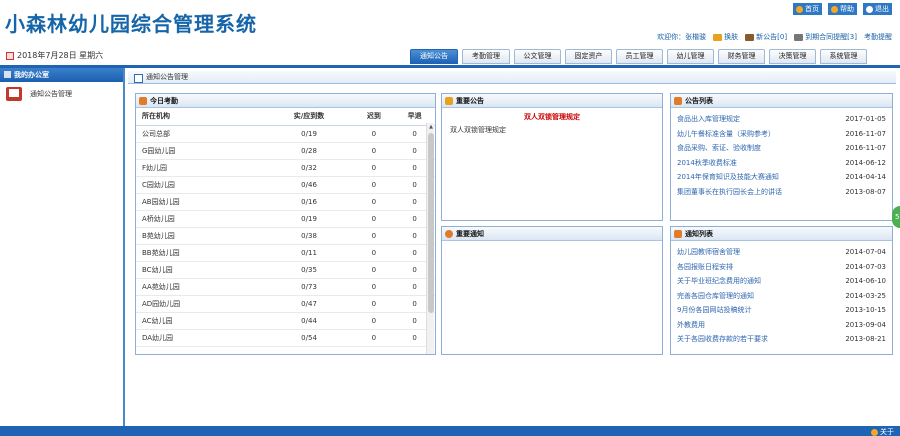 The image size is (900, 436). What do you see at coordinates (690, 56) in the screenshot?
I see `tab-children: 幼儿管理` at bounding box center [690, 56].